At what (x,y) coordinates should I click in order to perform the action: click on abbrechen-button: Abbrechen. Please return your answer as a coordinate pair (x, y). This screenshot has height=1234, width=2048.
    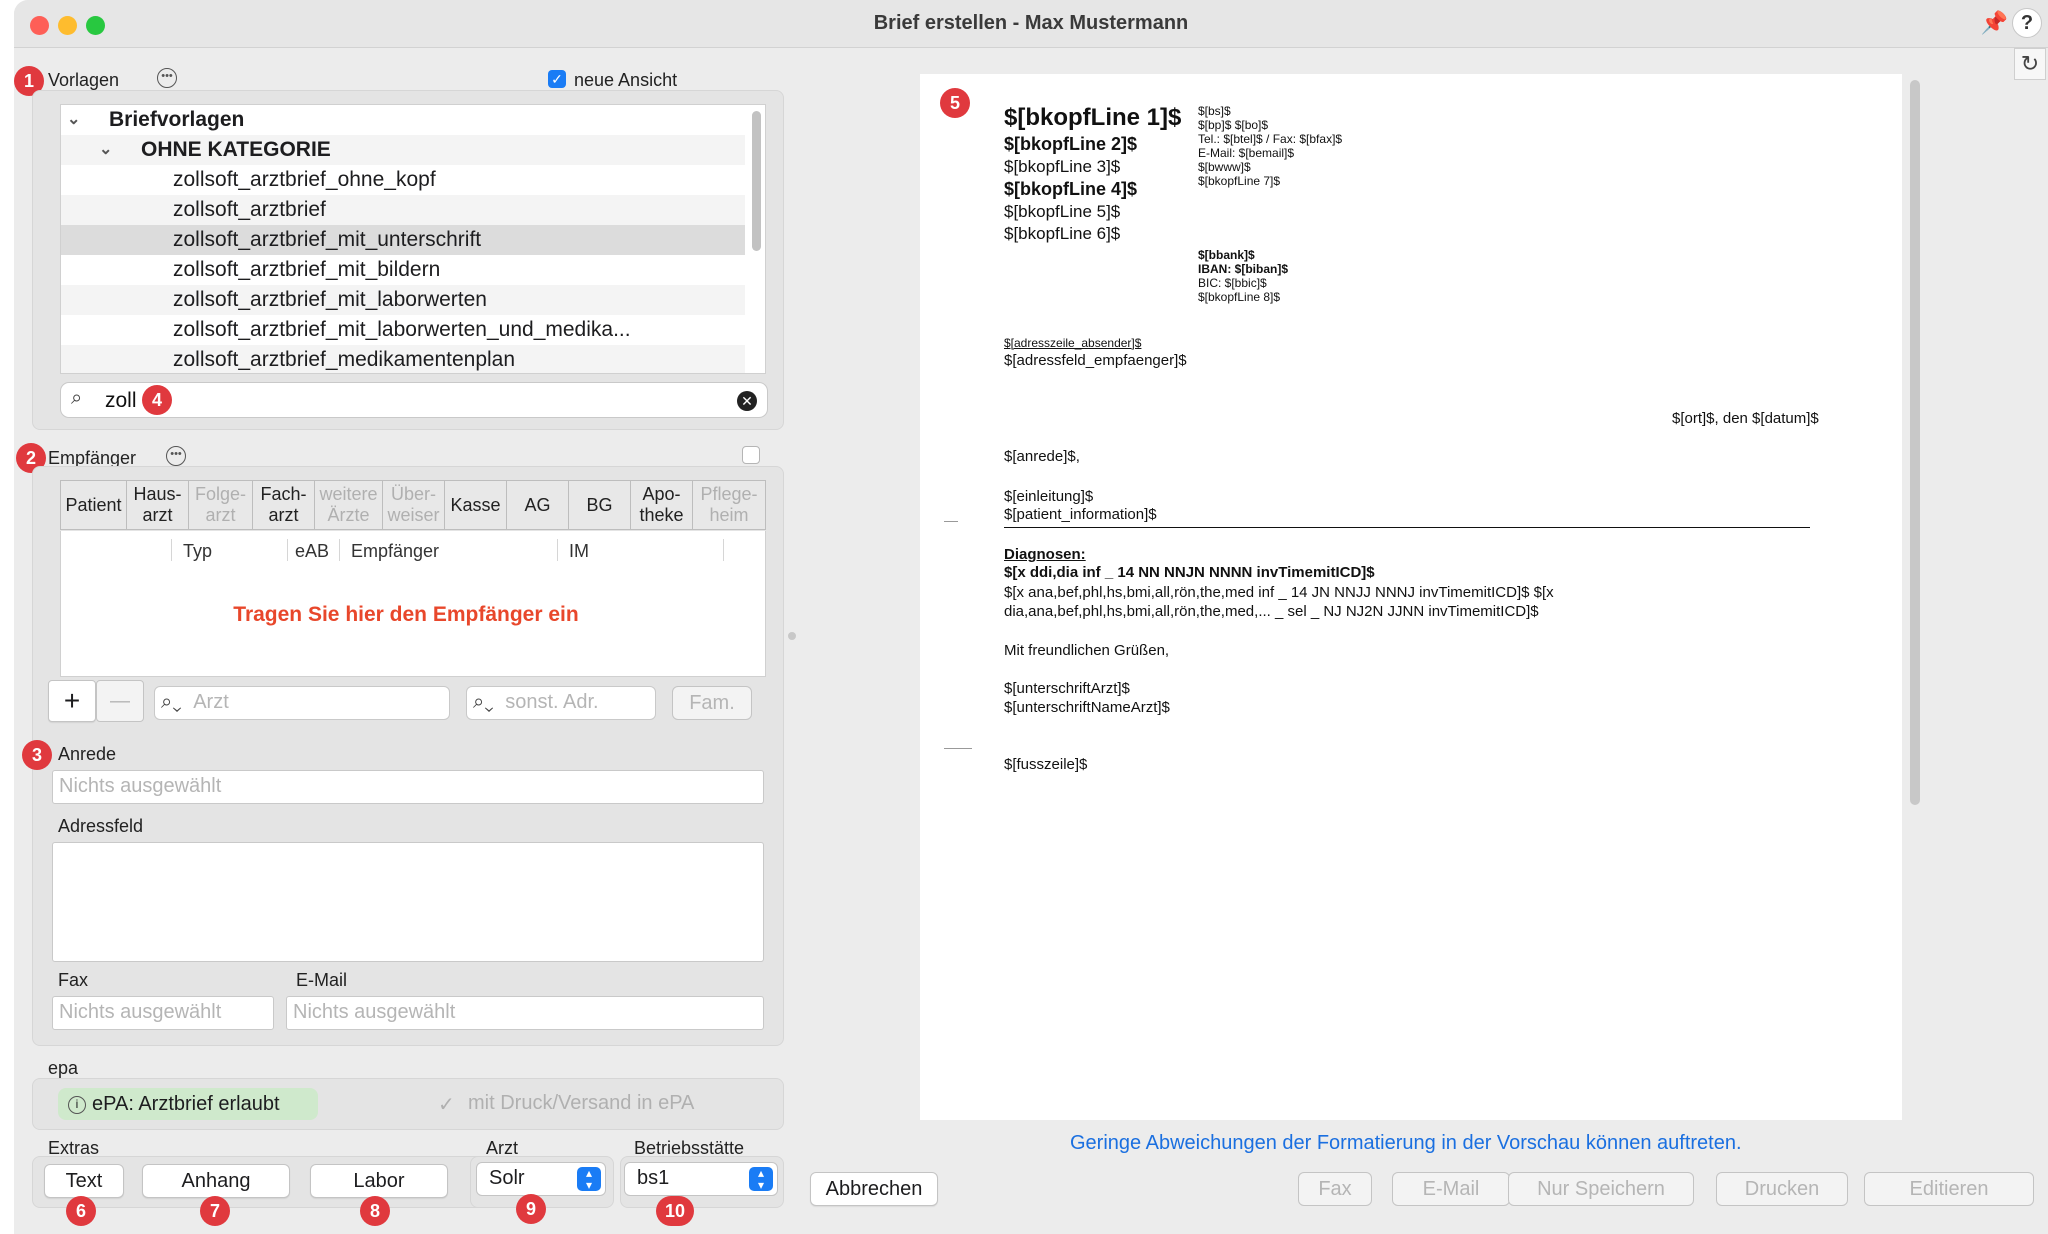
    Looking at the image, I should click on (874, 1189).